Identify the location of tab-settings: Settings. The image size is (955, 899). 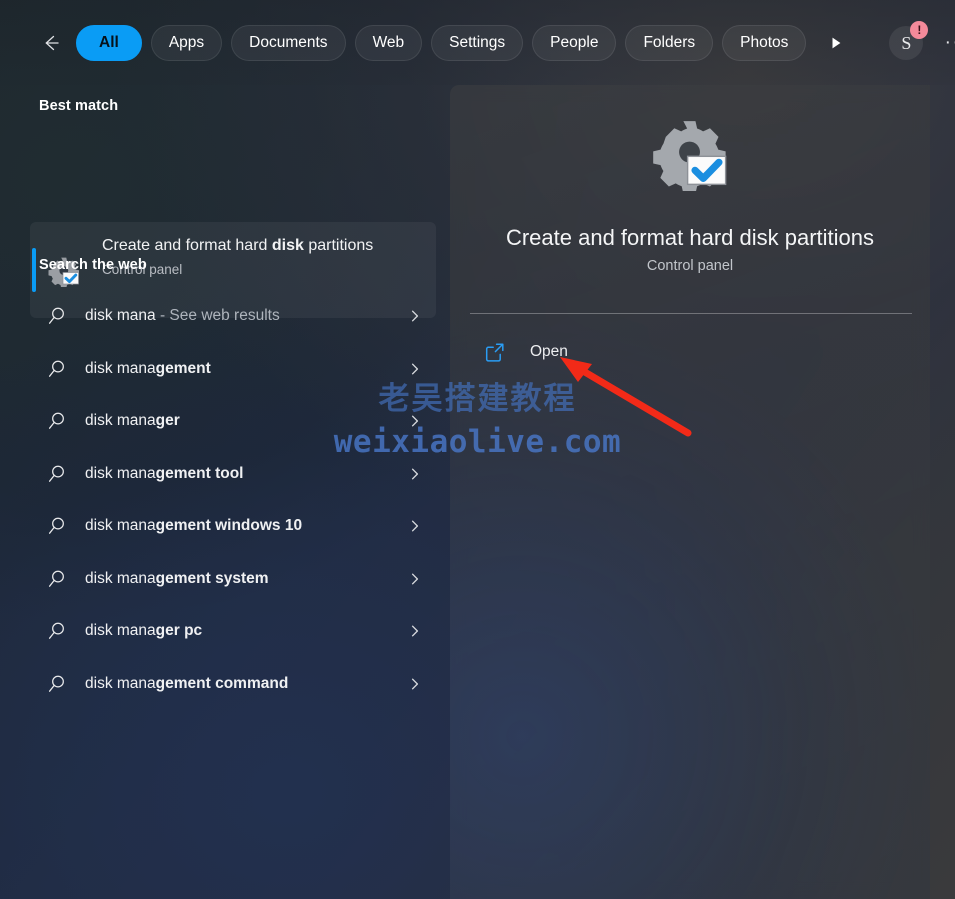
(477, 42).